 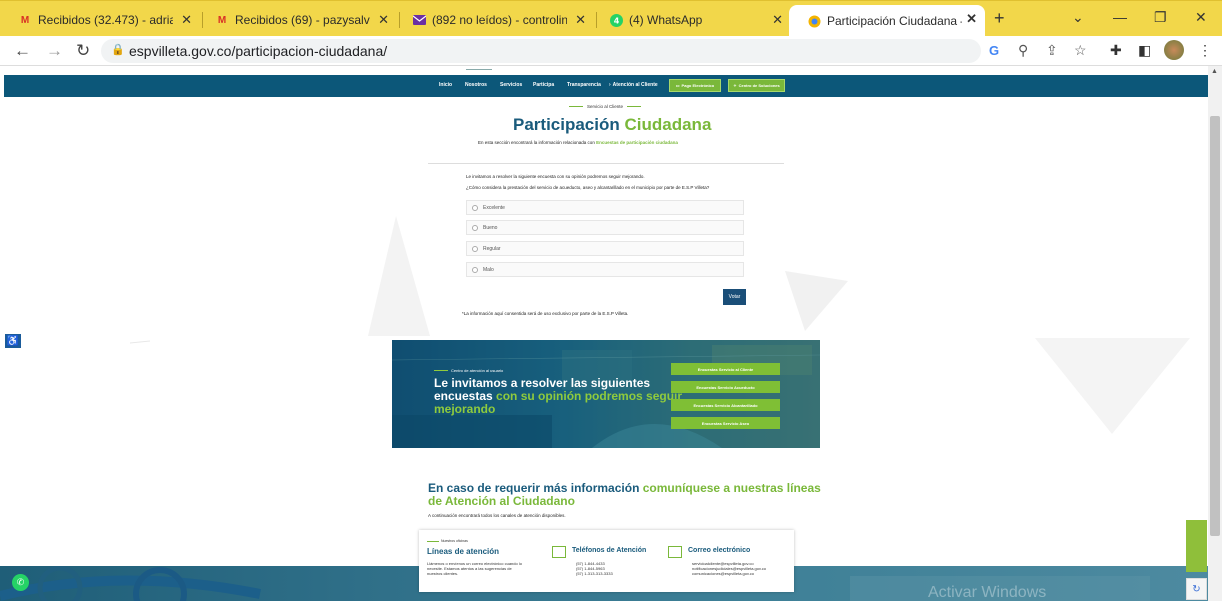 I want to click on scrollbar-thumb, so click(x=1215, y=326).